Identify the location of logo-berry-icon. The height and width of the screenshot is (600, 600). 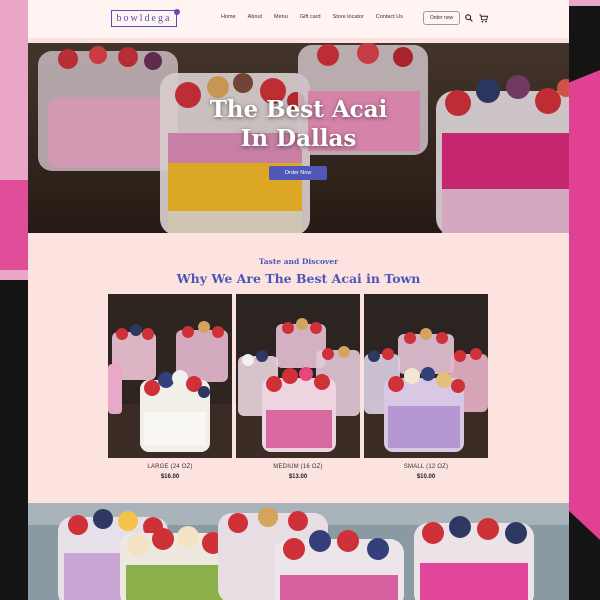
(177, 12).